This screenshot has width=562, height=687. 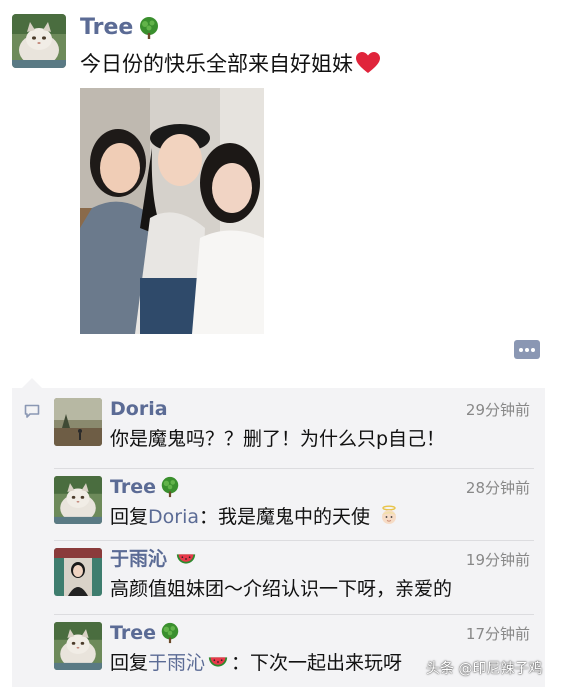 What do you see at coordinates (106, 28) in the screenshot?
I see `post-author-name: Tree` at bounding box center [106, 28].